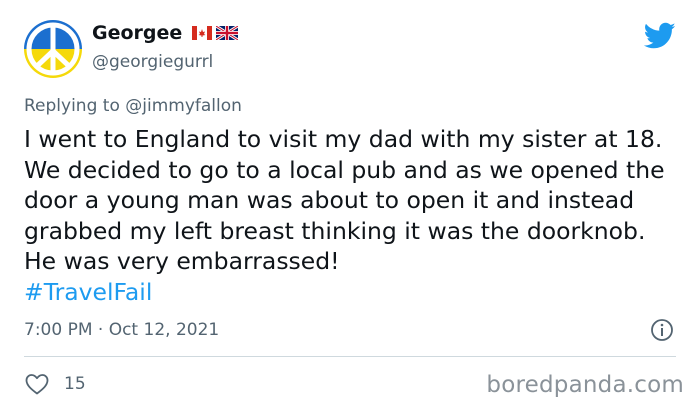  Describe the element at coordinates (350, 356) in the screenshot. I see `divider` at that location.